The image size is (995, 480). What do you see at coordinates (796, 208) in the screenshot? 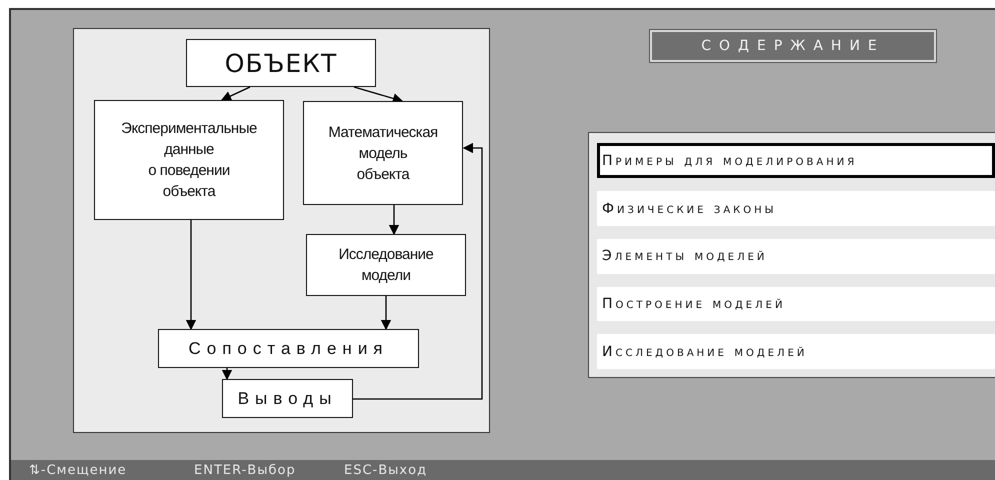
I see `menu-item: Физические законы` at bounding box center [796, 208].